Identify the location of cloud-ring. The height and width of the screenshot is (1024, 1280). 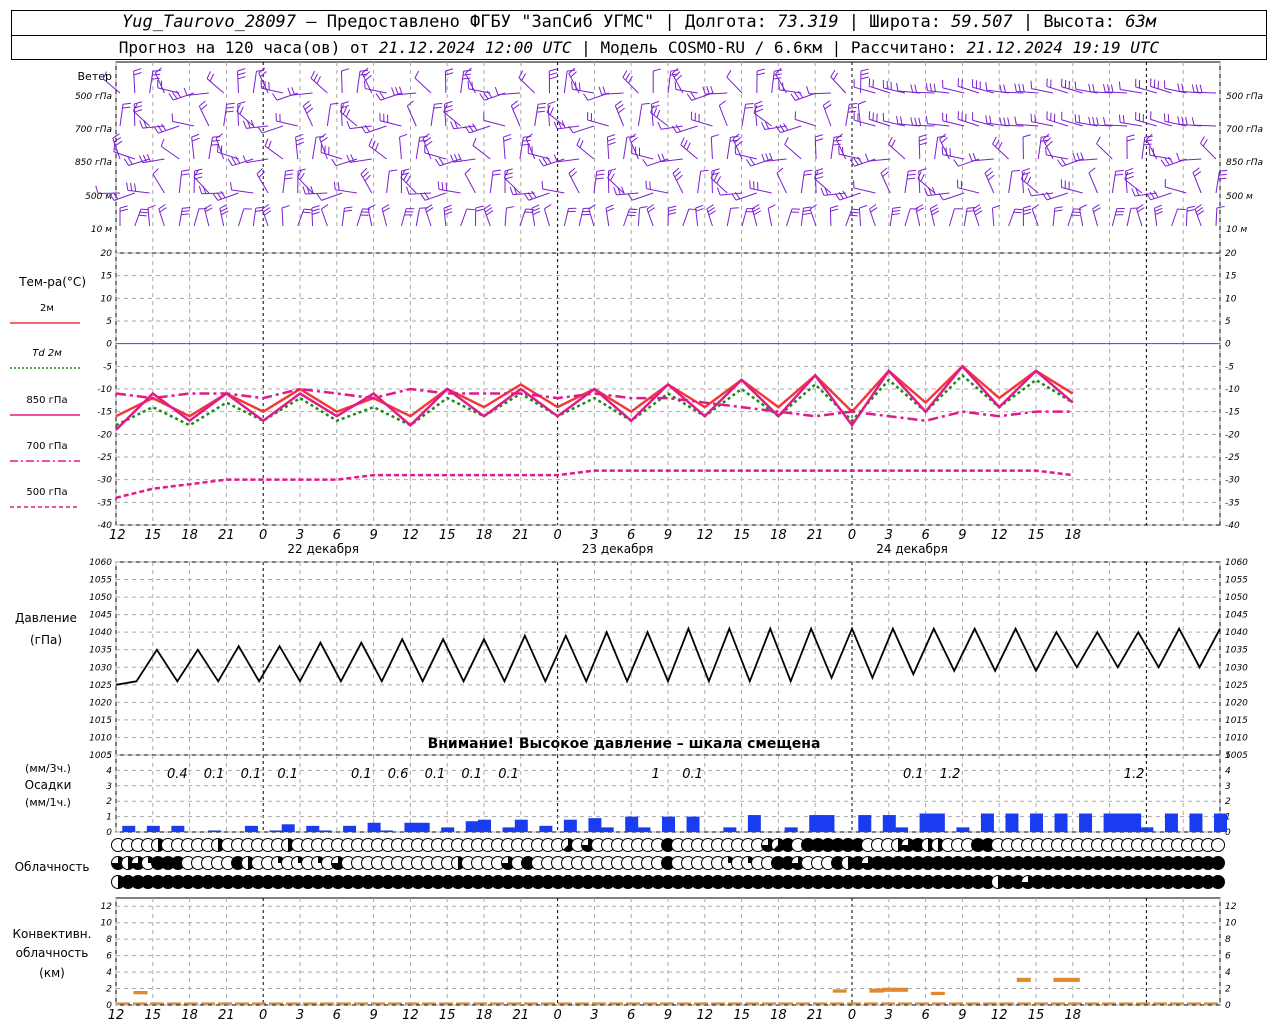
(1218, 845).